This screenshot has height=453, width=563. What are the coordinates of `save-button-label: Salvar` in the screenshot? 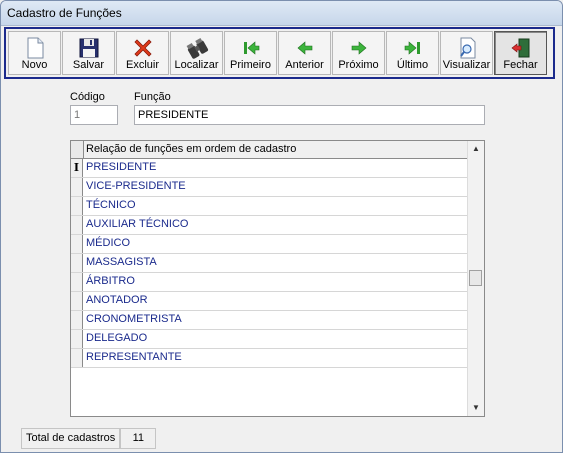 It's located at (88, 65).